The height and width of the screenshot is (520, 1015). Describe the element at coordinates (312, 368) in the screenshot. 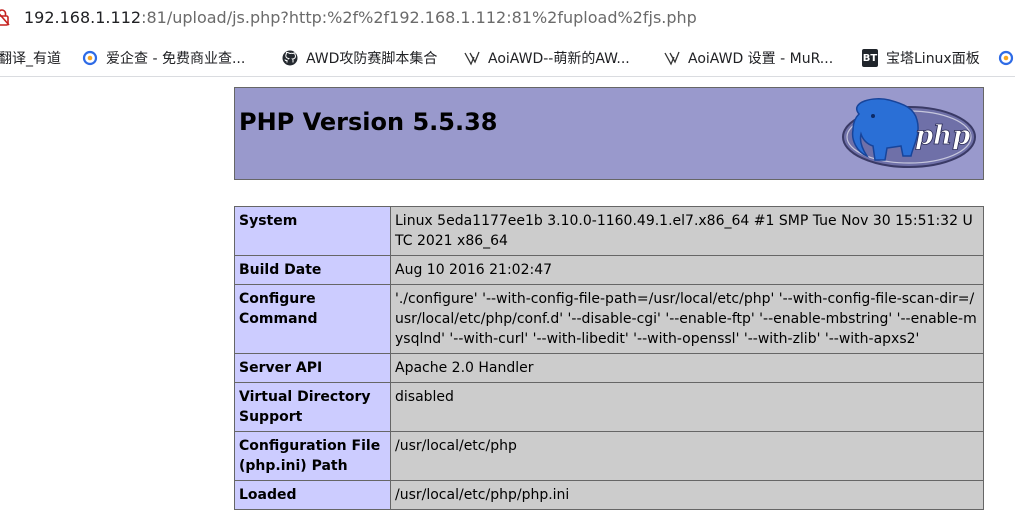

I see `row-key: Server API` at that location.